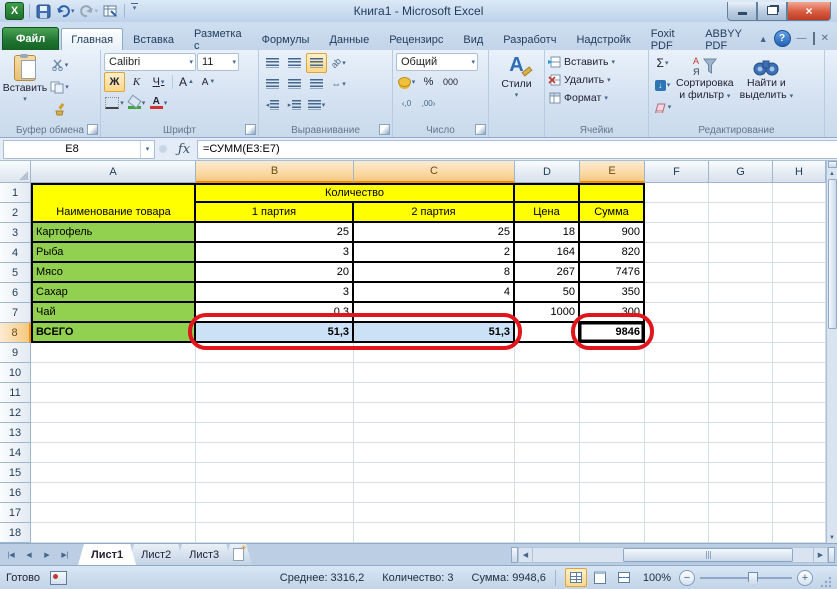  What do you see at coordinates (741, 172) in the screenshot?
I see `column-header-G: G` at bounding box center [741, 172].